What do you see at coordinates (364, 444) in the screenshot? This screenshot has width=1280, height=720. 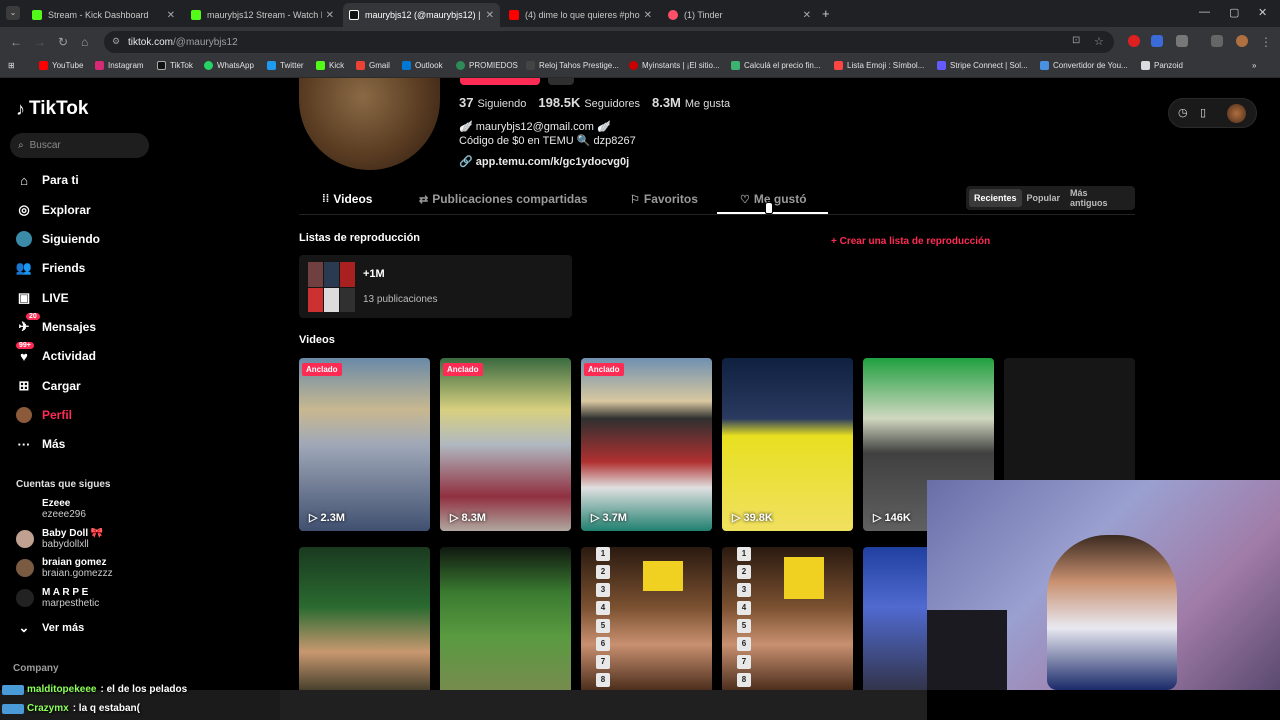 I see `video-card: Anclado ▷ 2.3M` at bounding box center [364, 444].